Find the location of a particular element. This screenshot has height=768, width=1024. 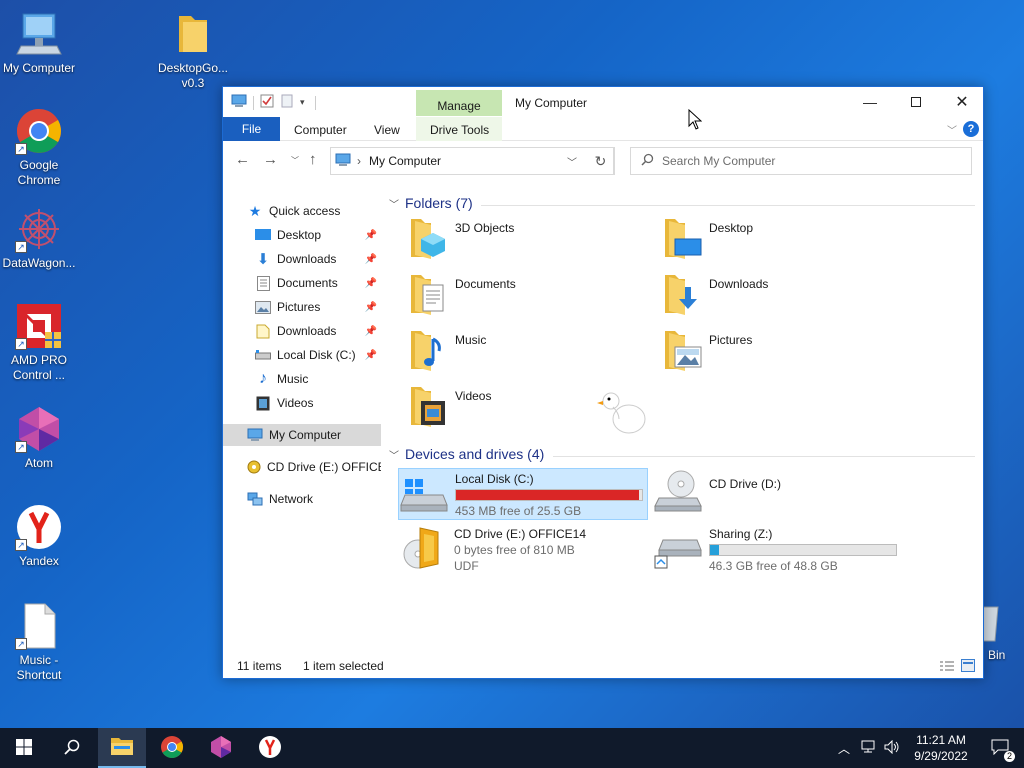

search-button is located at coordinates (72, 748).